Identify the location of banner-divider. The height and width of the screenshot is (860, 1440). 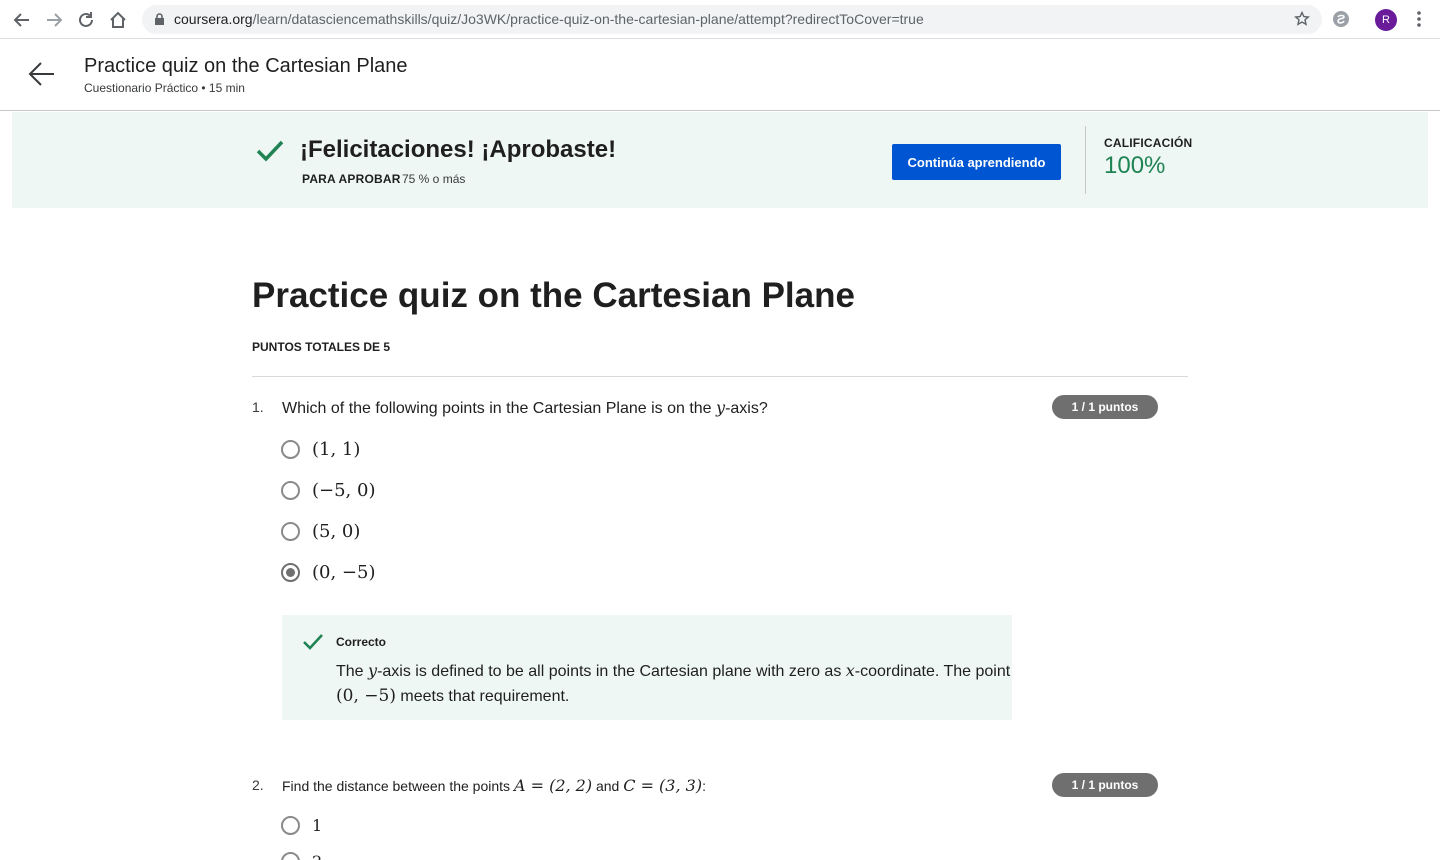
(1085, 160).